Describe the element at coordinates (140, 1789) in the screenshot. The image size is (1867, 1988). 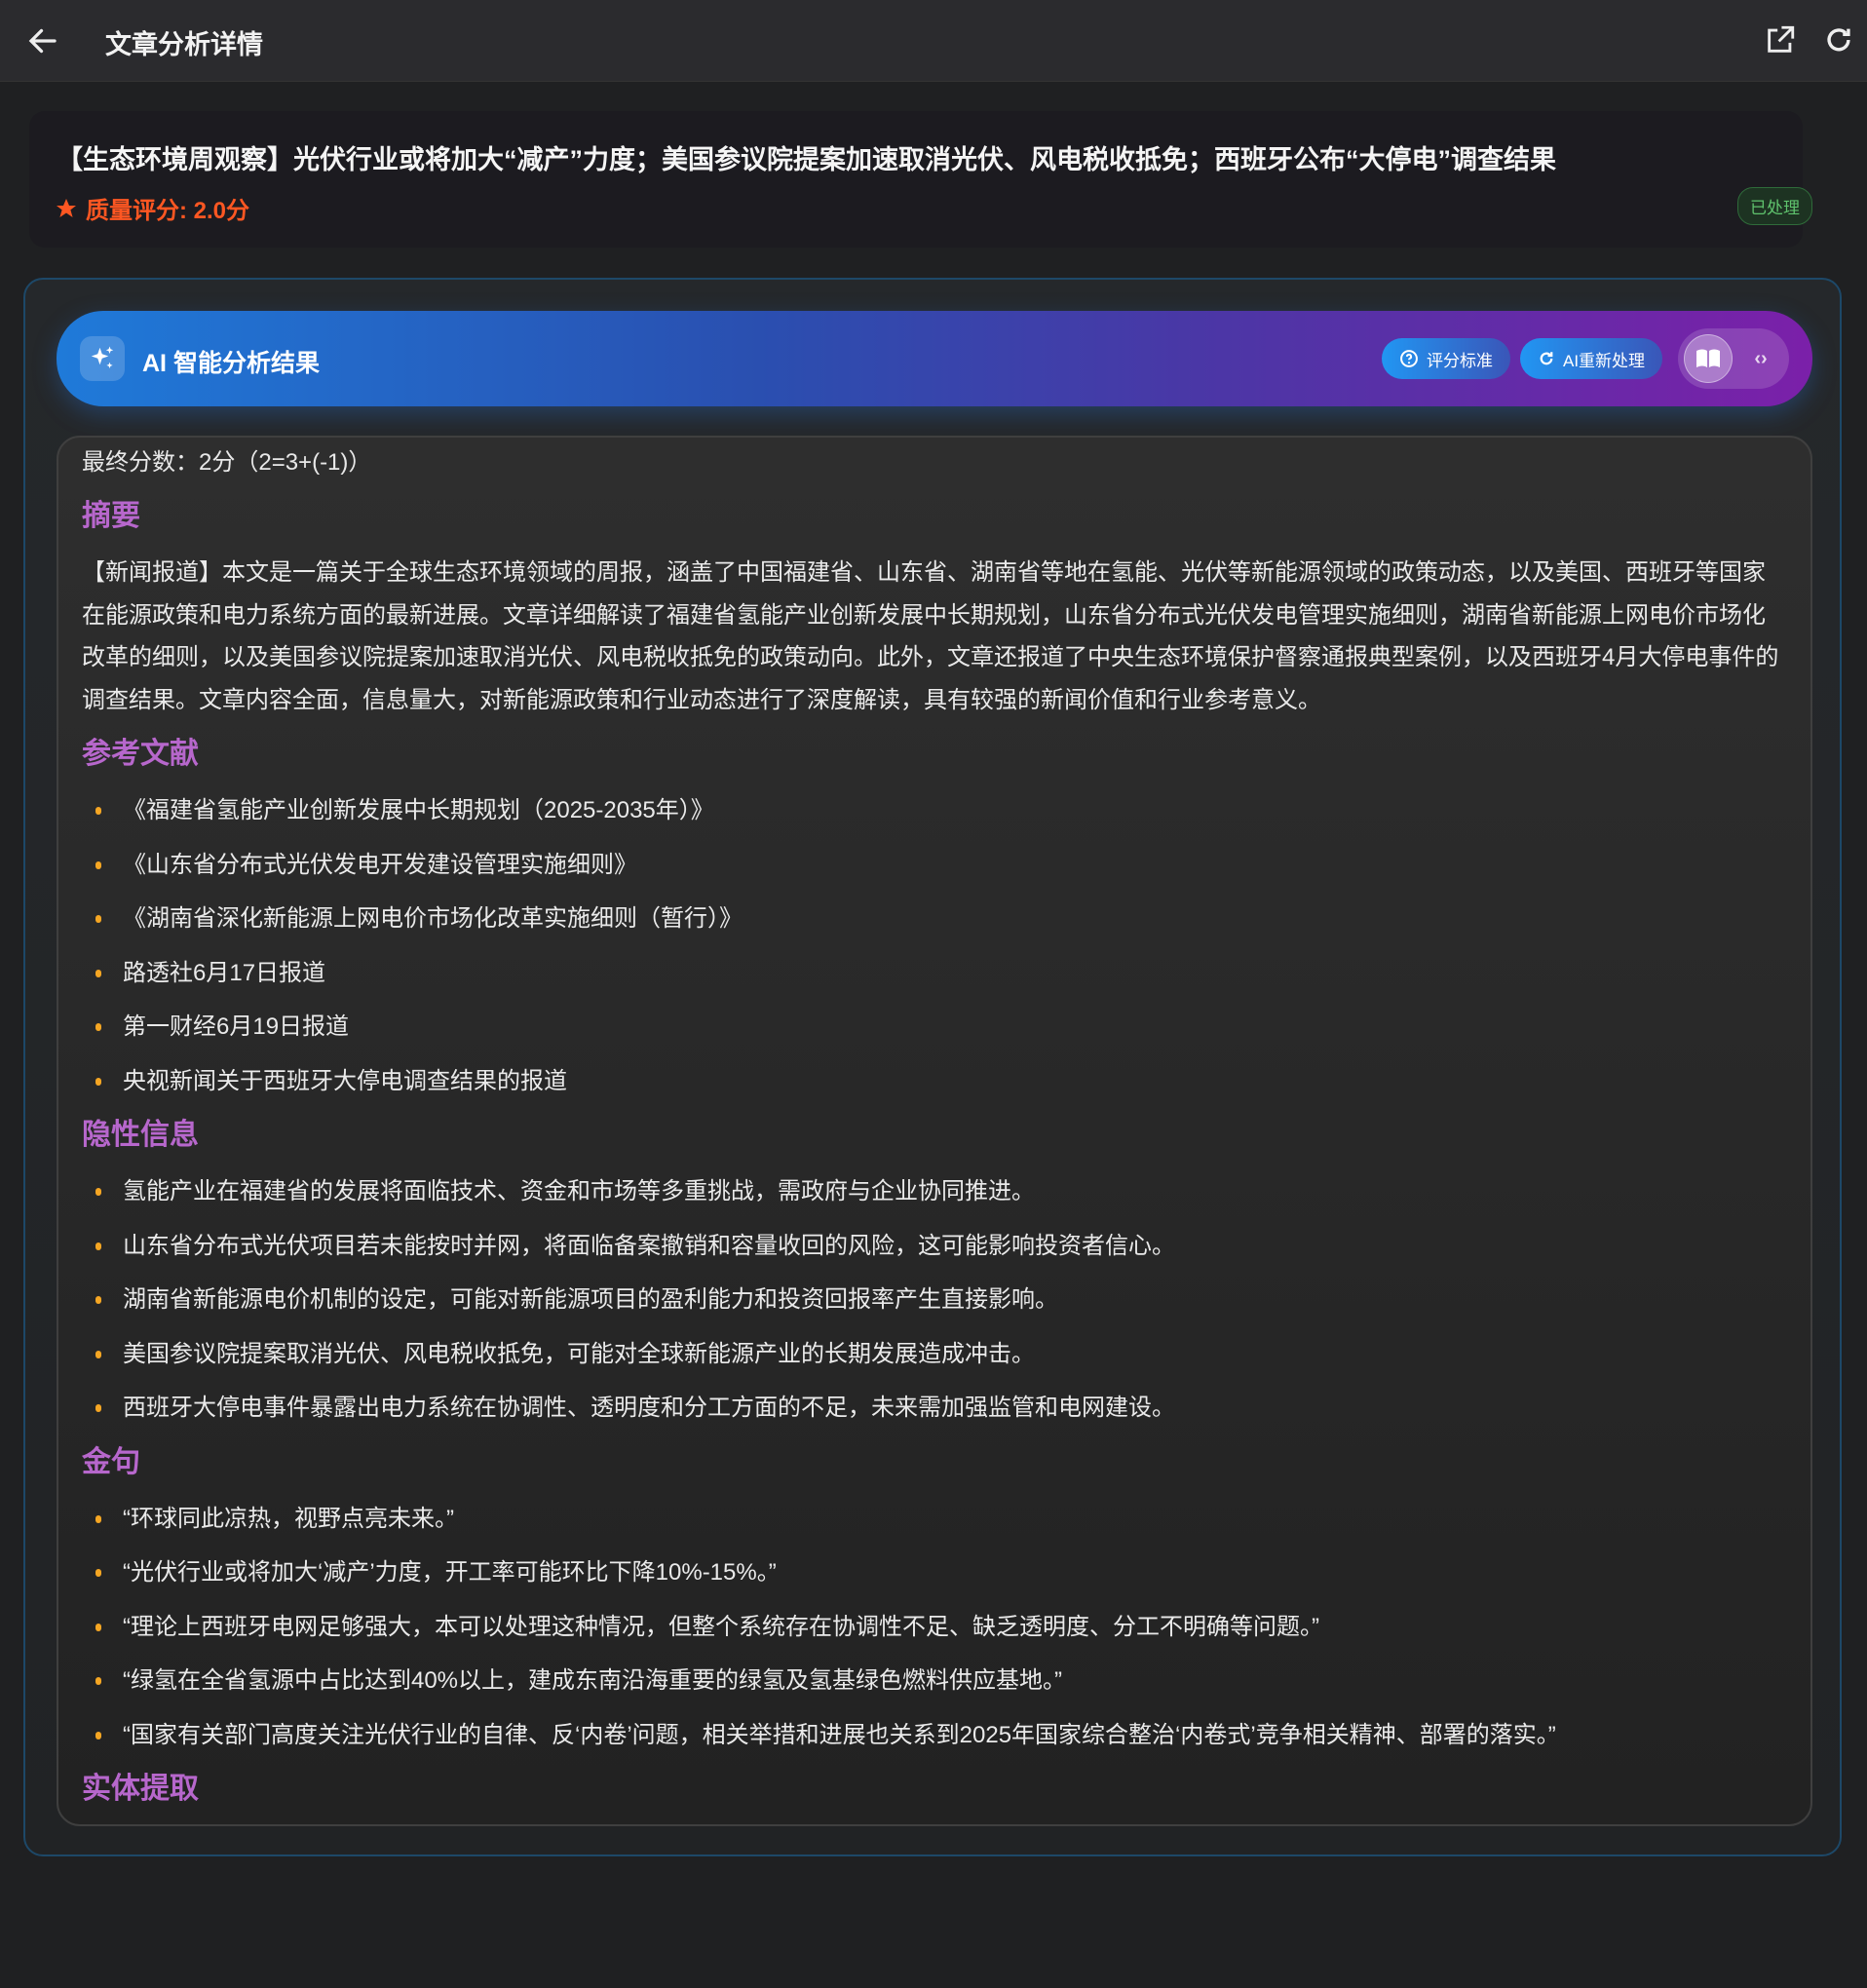
I see `entities-heading: 实体提取` at that location.